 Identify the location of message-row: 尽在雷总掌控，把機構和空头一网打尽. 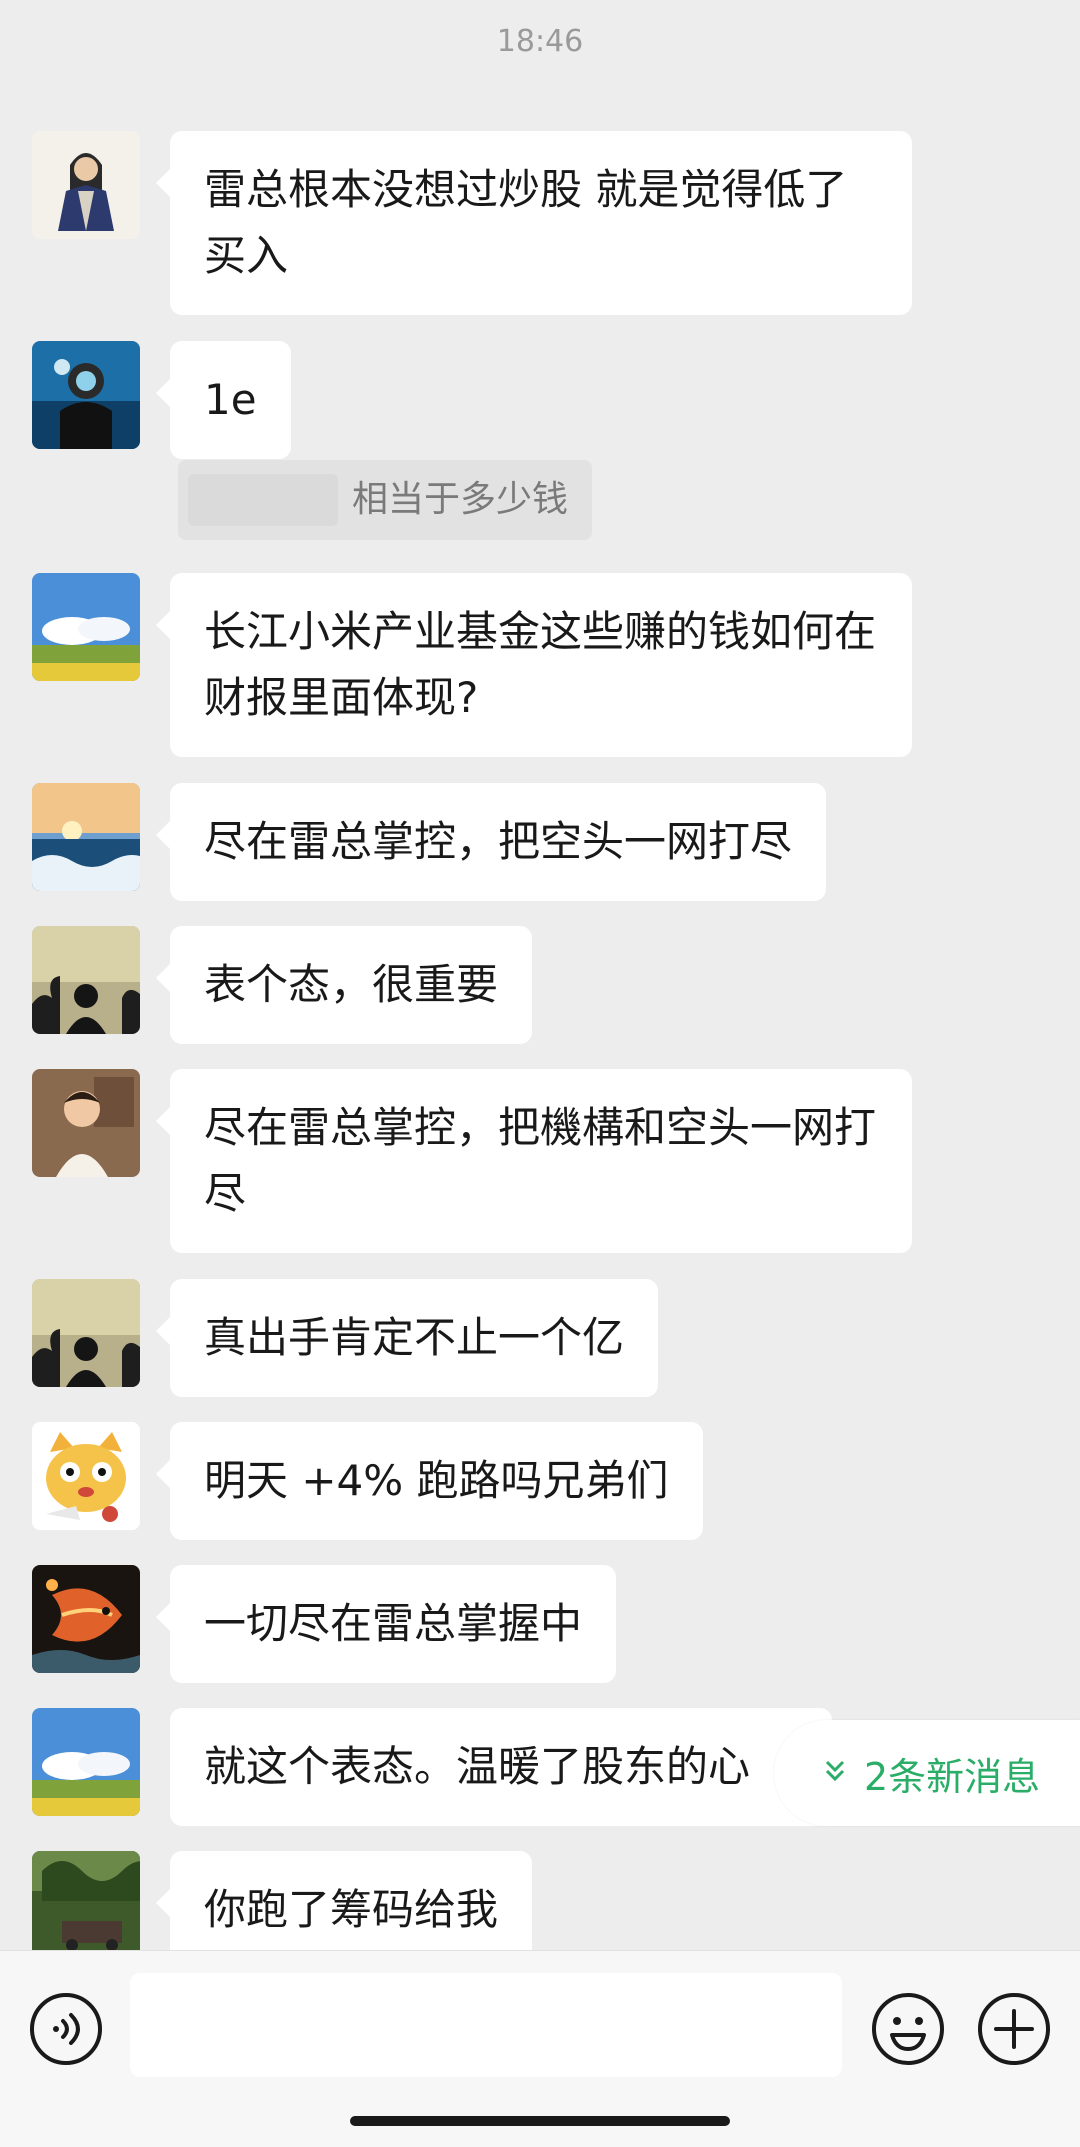
(472, 1161).